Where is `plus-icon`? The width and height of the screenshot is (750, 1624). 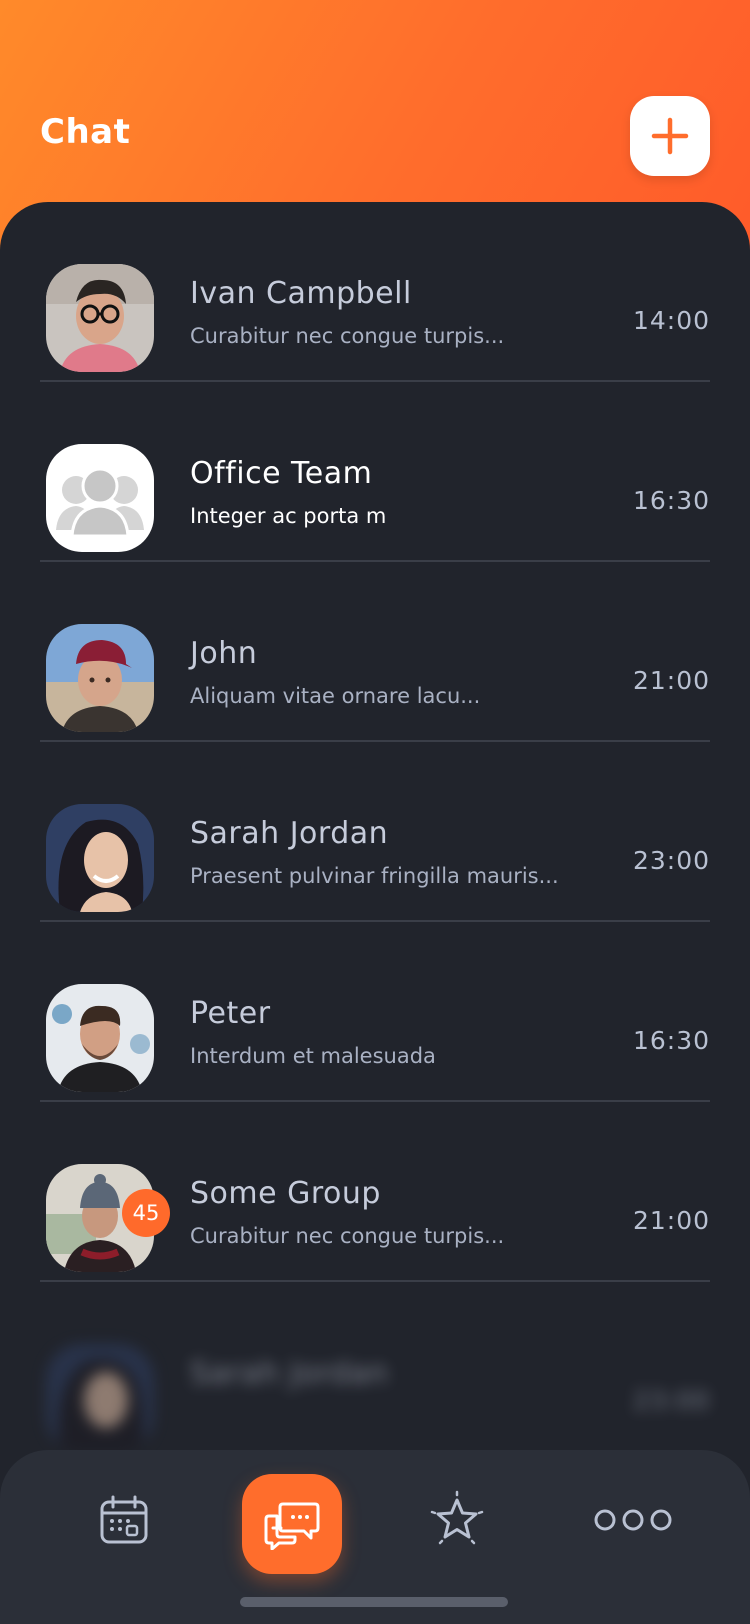
plus-icon is located at coordinates (670, 136).